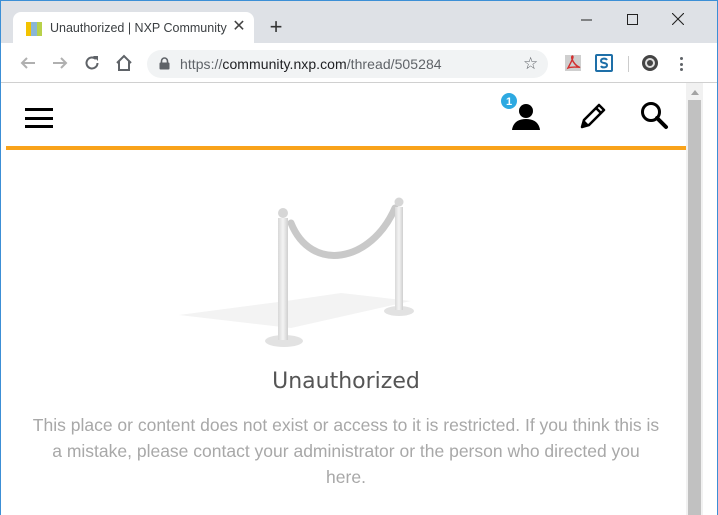  Describe the element at coordinates (650, 63) in the screenshot. I see `record-extension-icon` at that location.